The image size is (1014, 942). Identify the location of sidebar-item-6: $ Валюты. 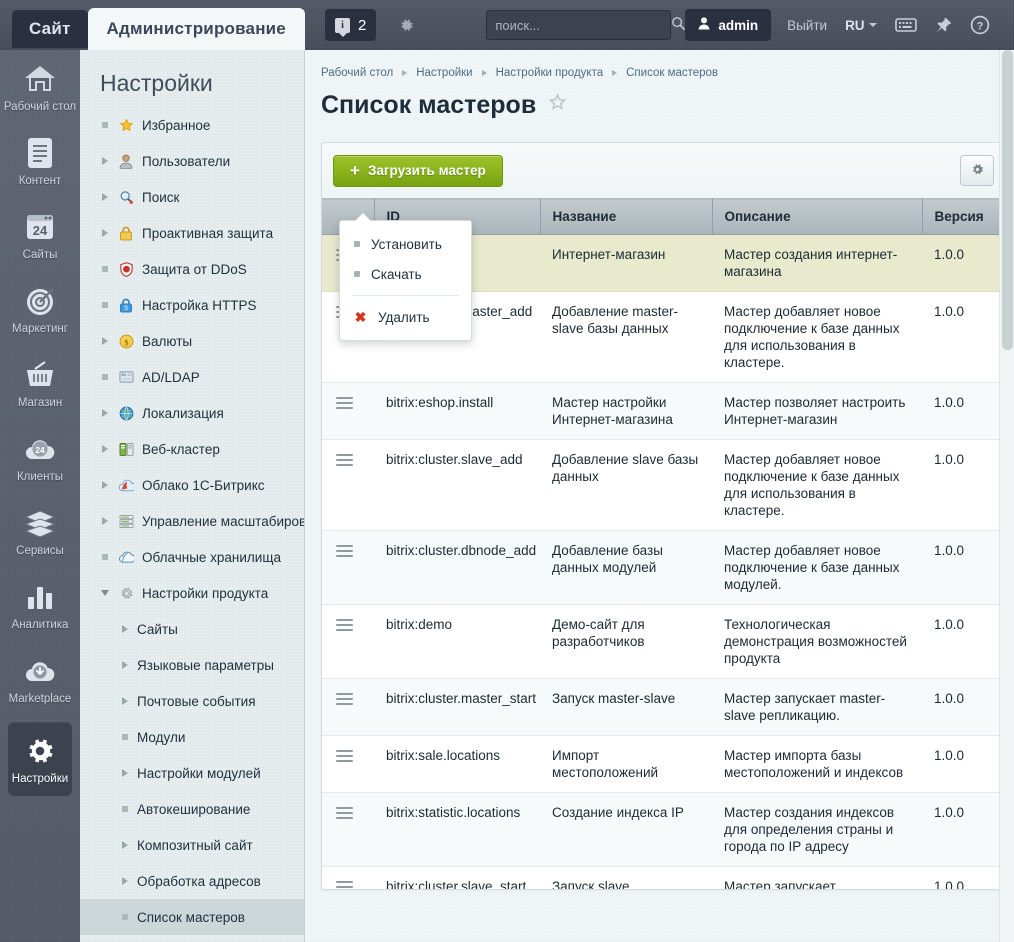
(192, 341).